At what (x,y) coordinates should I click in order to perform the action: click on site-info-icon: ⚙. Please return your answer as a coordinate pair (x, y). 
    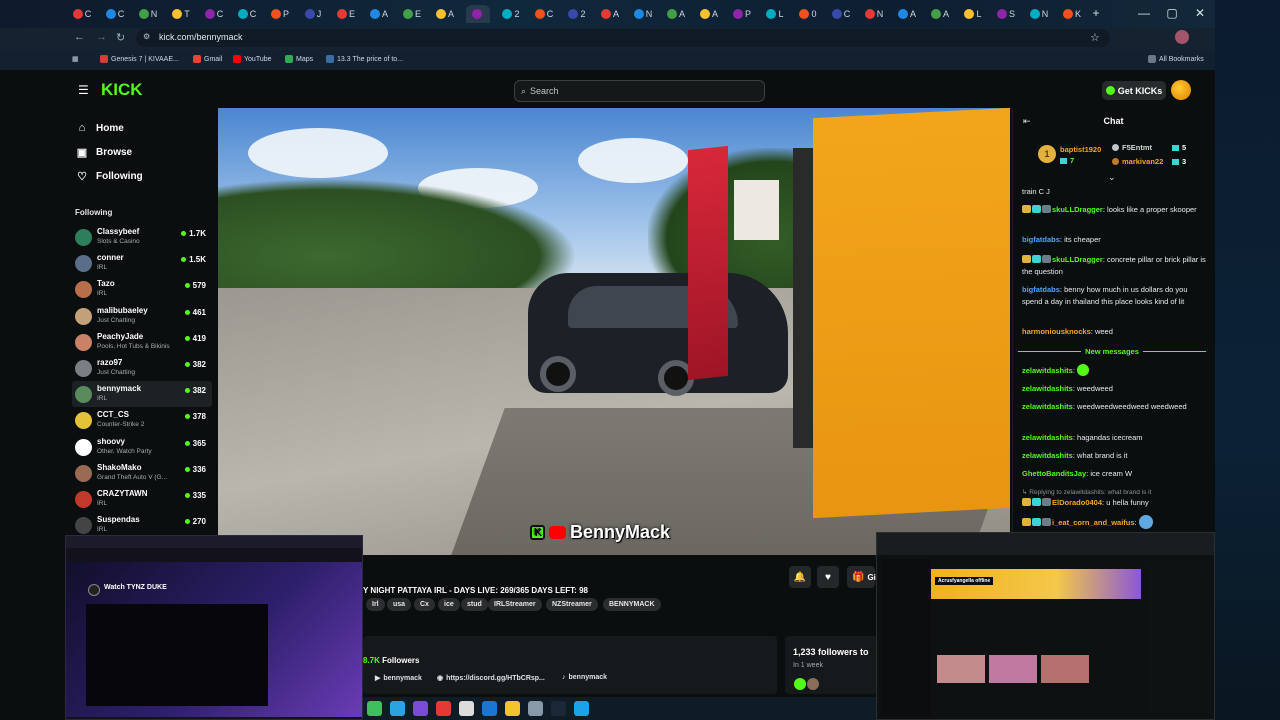
    Looking at the image, I should click on (146, 36).